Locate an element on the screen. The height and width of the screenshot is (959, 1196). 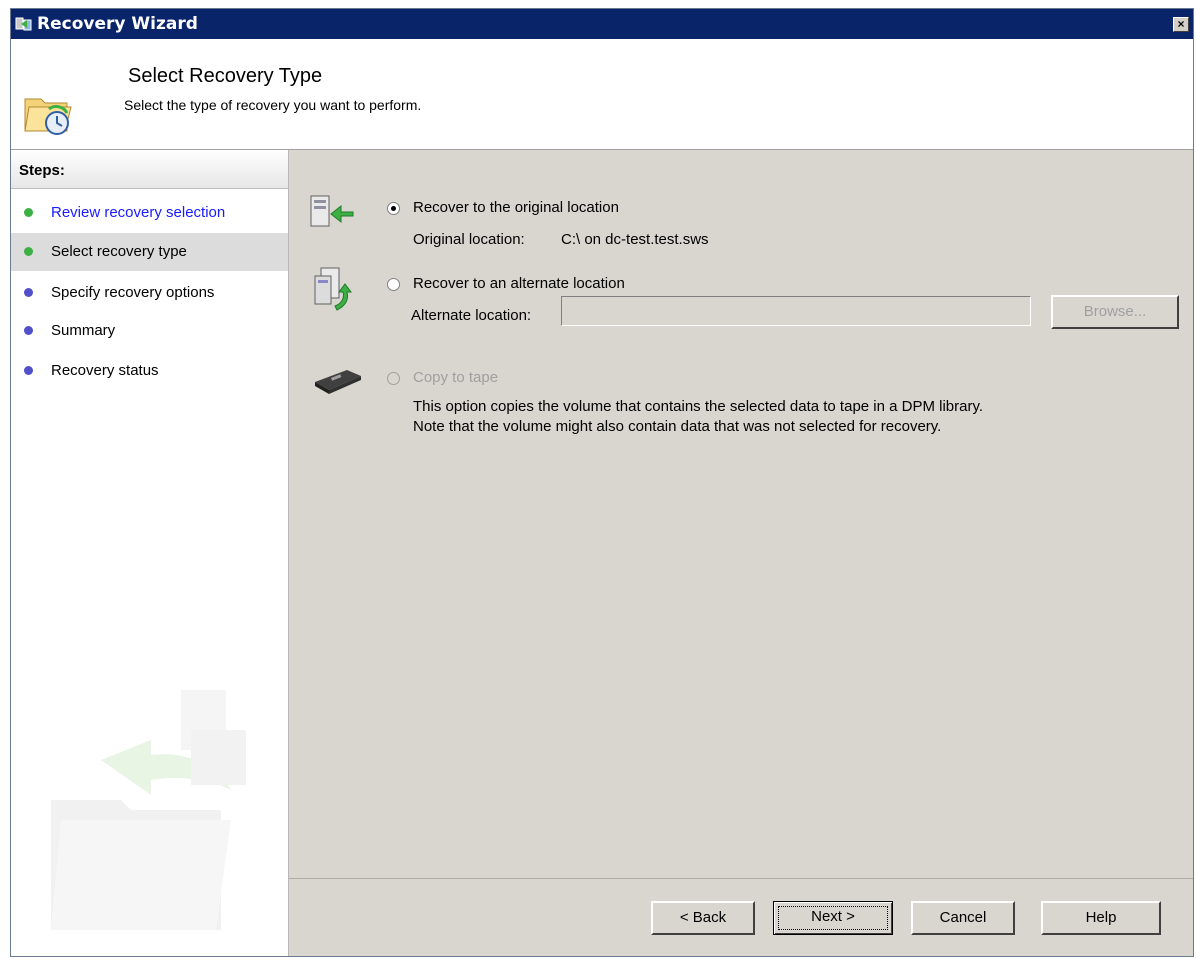
button-bar: < Back Next > Cancel Help is located at coordinates (741, 917).